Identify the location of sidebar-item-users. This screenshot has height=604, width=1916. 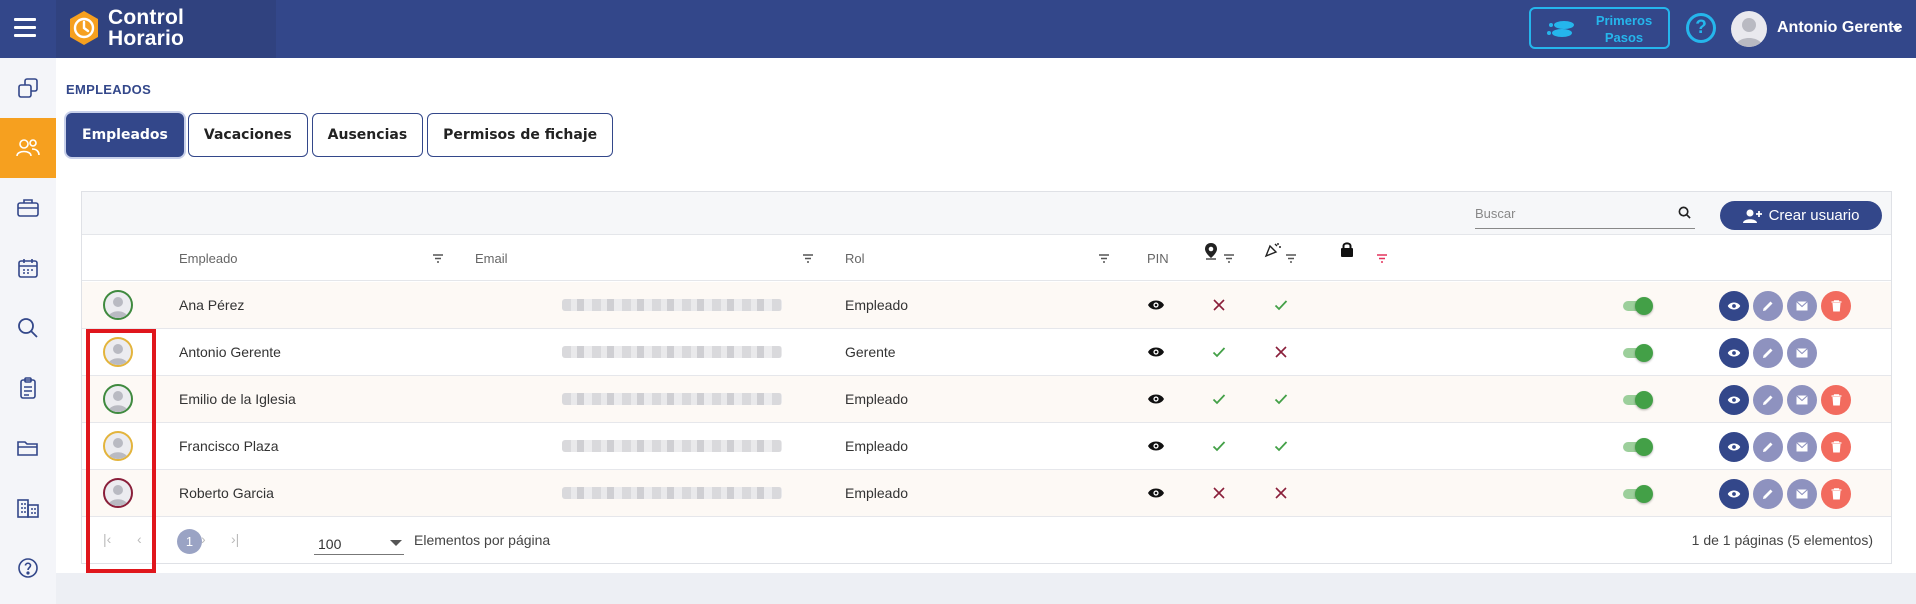
(28, 148).